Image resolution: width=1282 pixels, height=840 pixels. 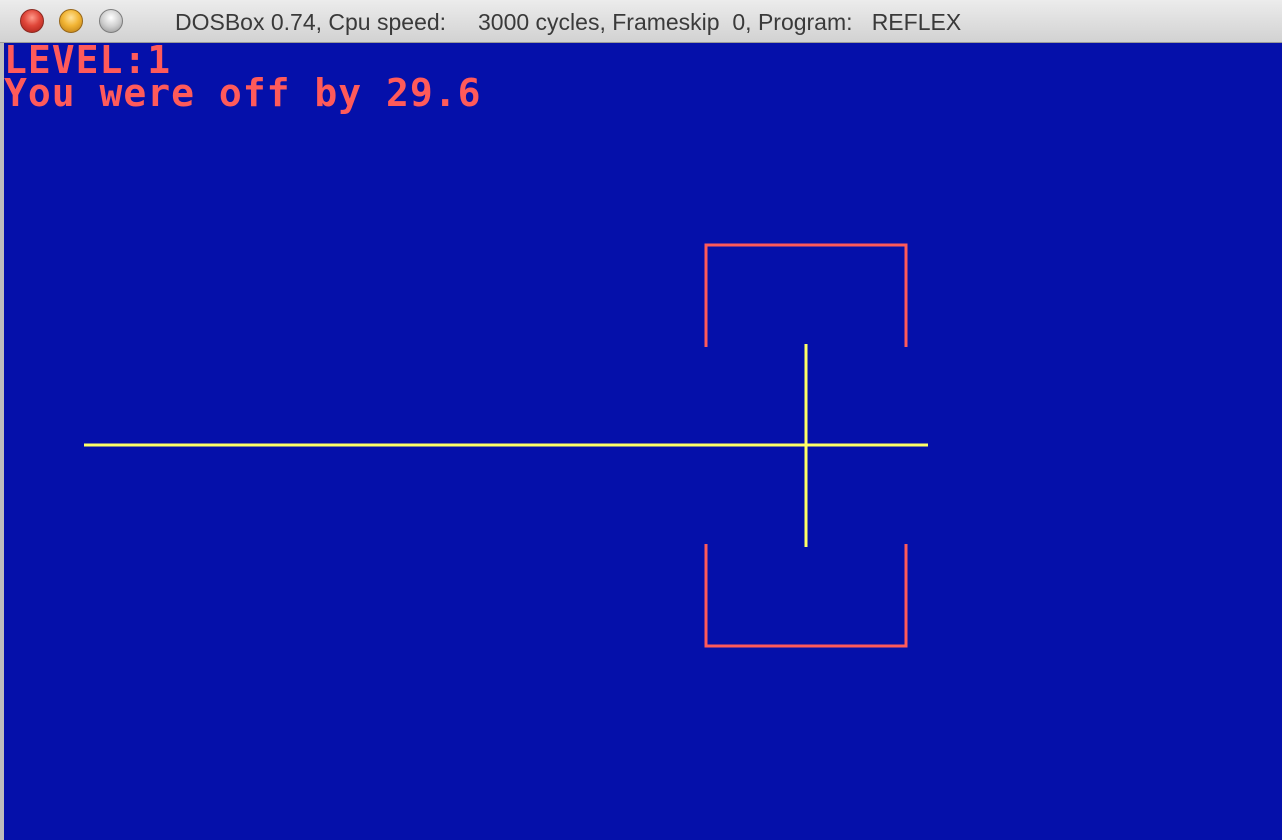 I want to click on target-bracket-bottom, so click(x=806, y=596).